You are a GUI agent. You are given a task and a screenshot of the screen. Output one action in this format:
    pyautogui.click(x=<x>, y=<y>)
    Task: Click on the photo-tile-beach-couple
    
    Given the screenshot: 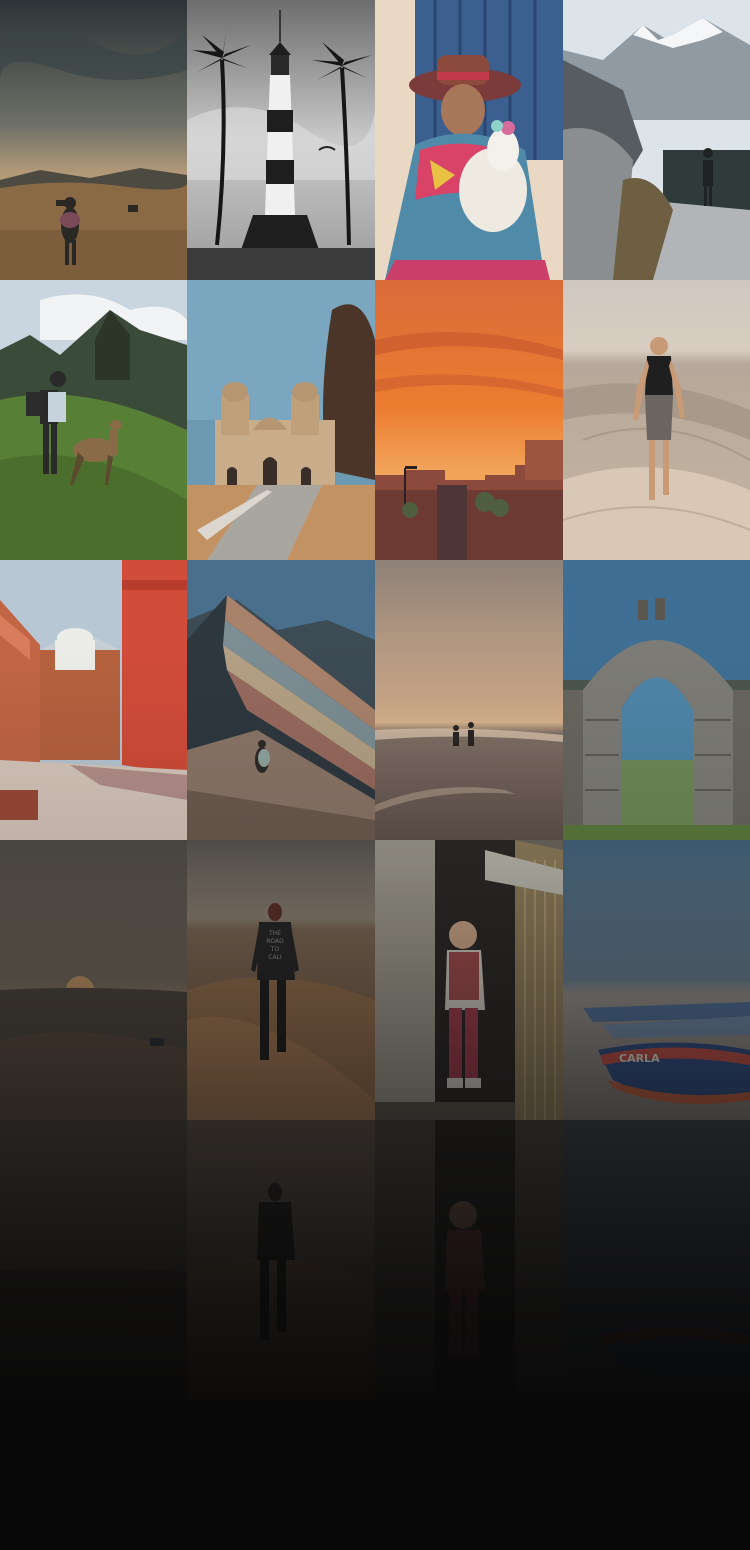 What is the action you would take?
    pyautogui.click(x=469, y=700)
    